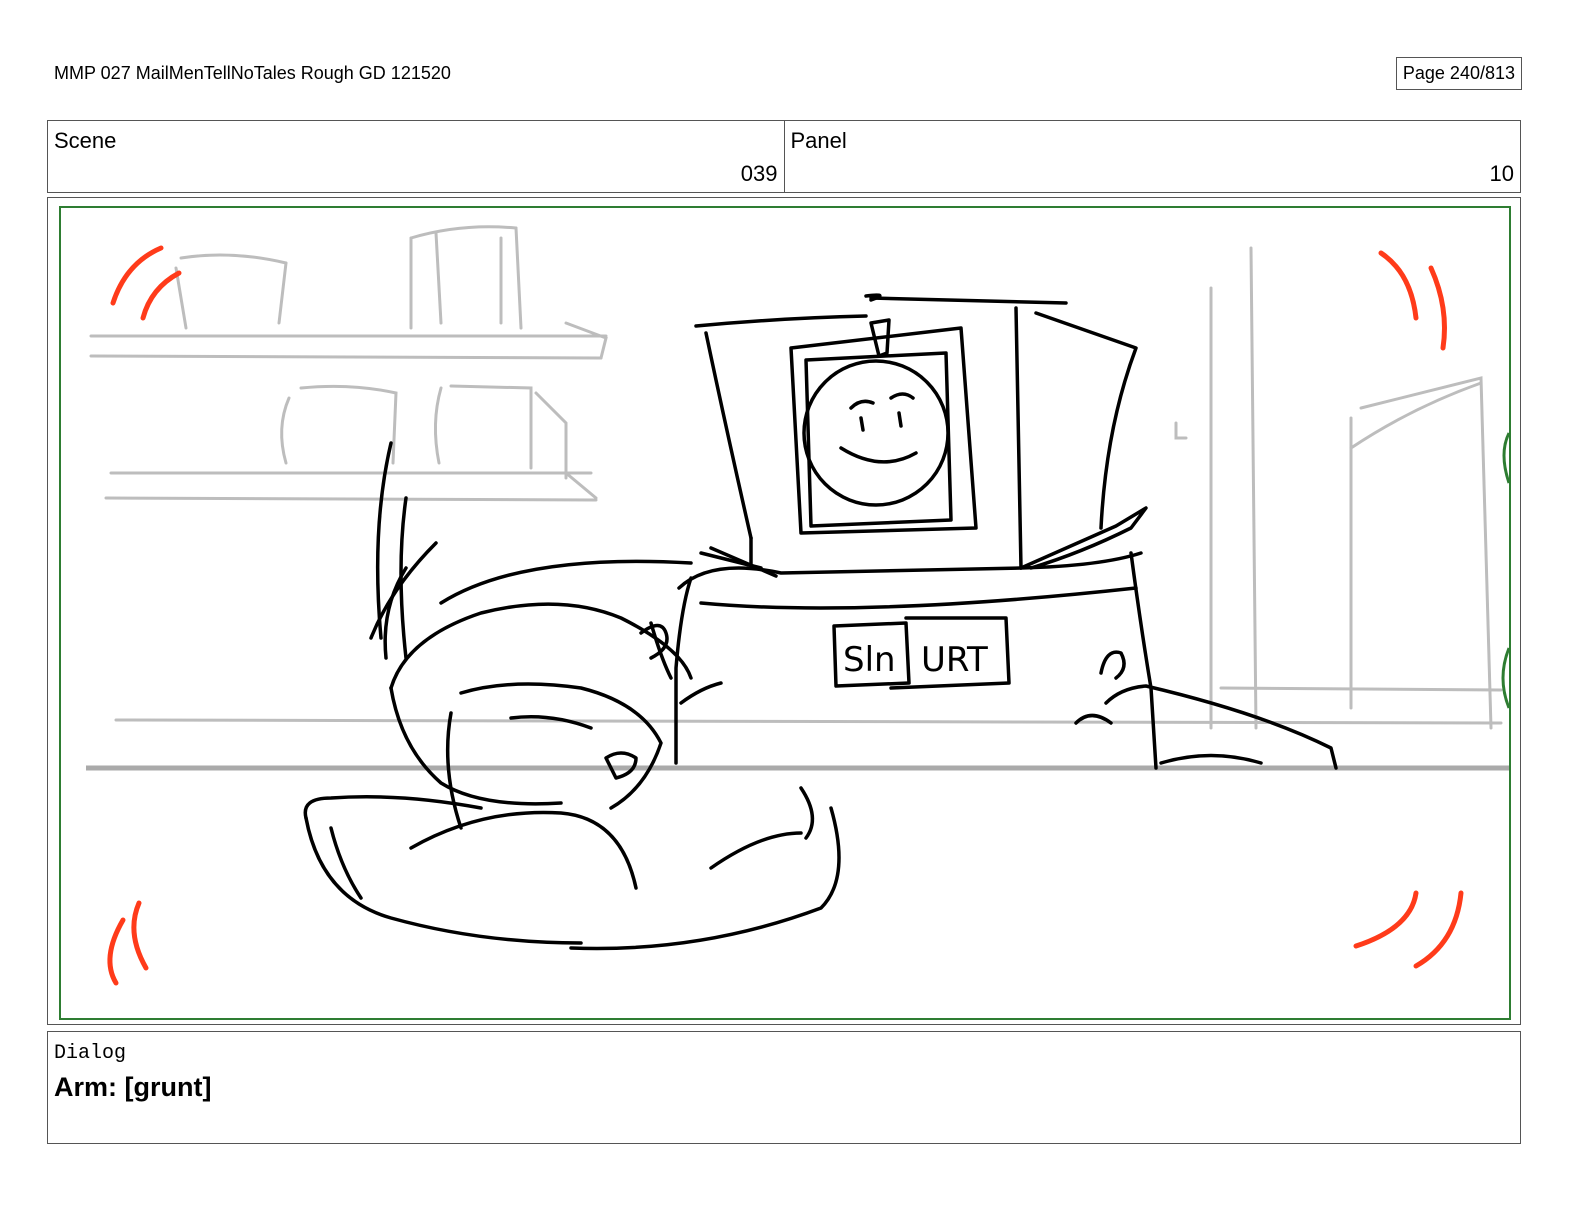  What do you see at coordinates (572, 696) in the screenshot?
I see `lying-figure` at bounding box center [572, 696].